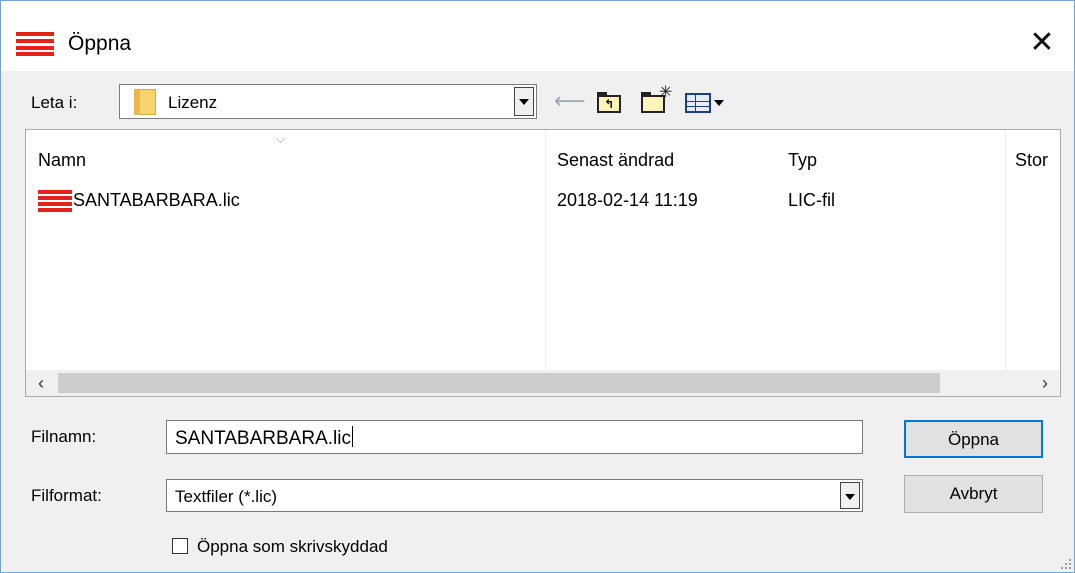  Describe the element at coordinates (499, 383) in the screenshot. I see `scrollbar-thumb` at that location.